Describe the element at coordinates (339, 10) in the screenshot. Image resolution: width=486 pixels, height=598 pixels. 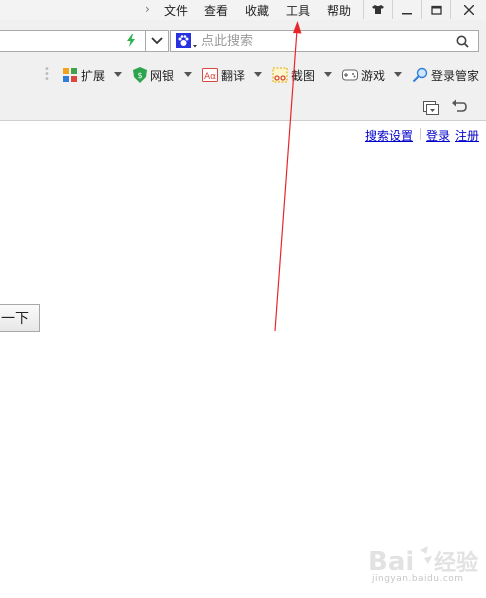
I see `menu-help: 帮助` at that location.